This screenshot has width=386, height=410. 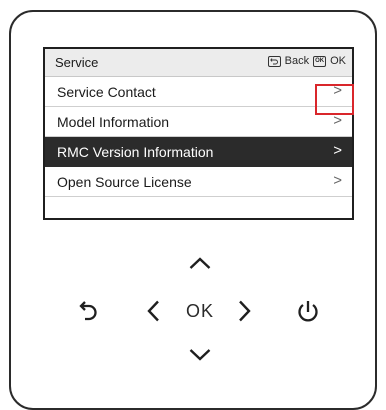 I want to click on left-button, so click(x=153, y=311).